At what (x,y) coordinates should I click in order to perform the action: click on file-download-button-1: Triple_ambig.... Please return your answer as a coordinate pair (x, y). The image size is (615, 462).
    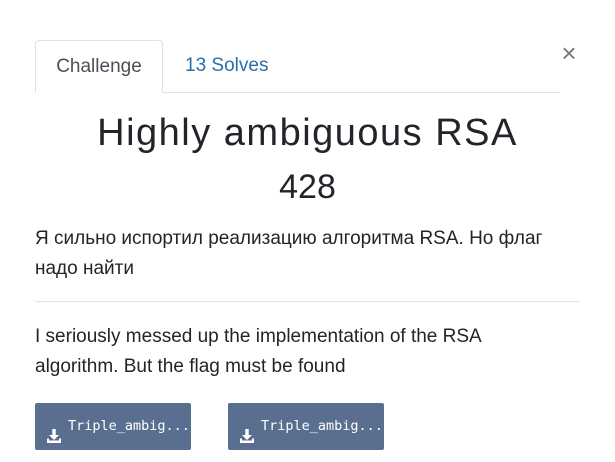
    Looking at the image, I should click on (113, 426).